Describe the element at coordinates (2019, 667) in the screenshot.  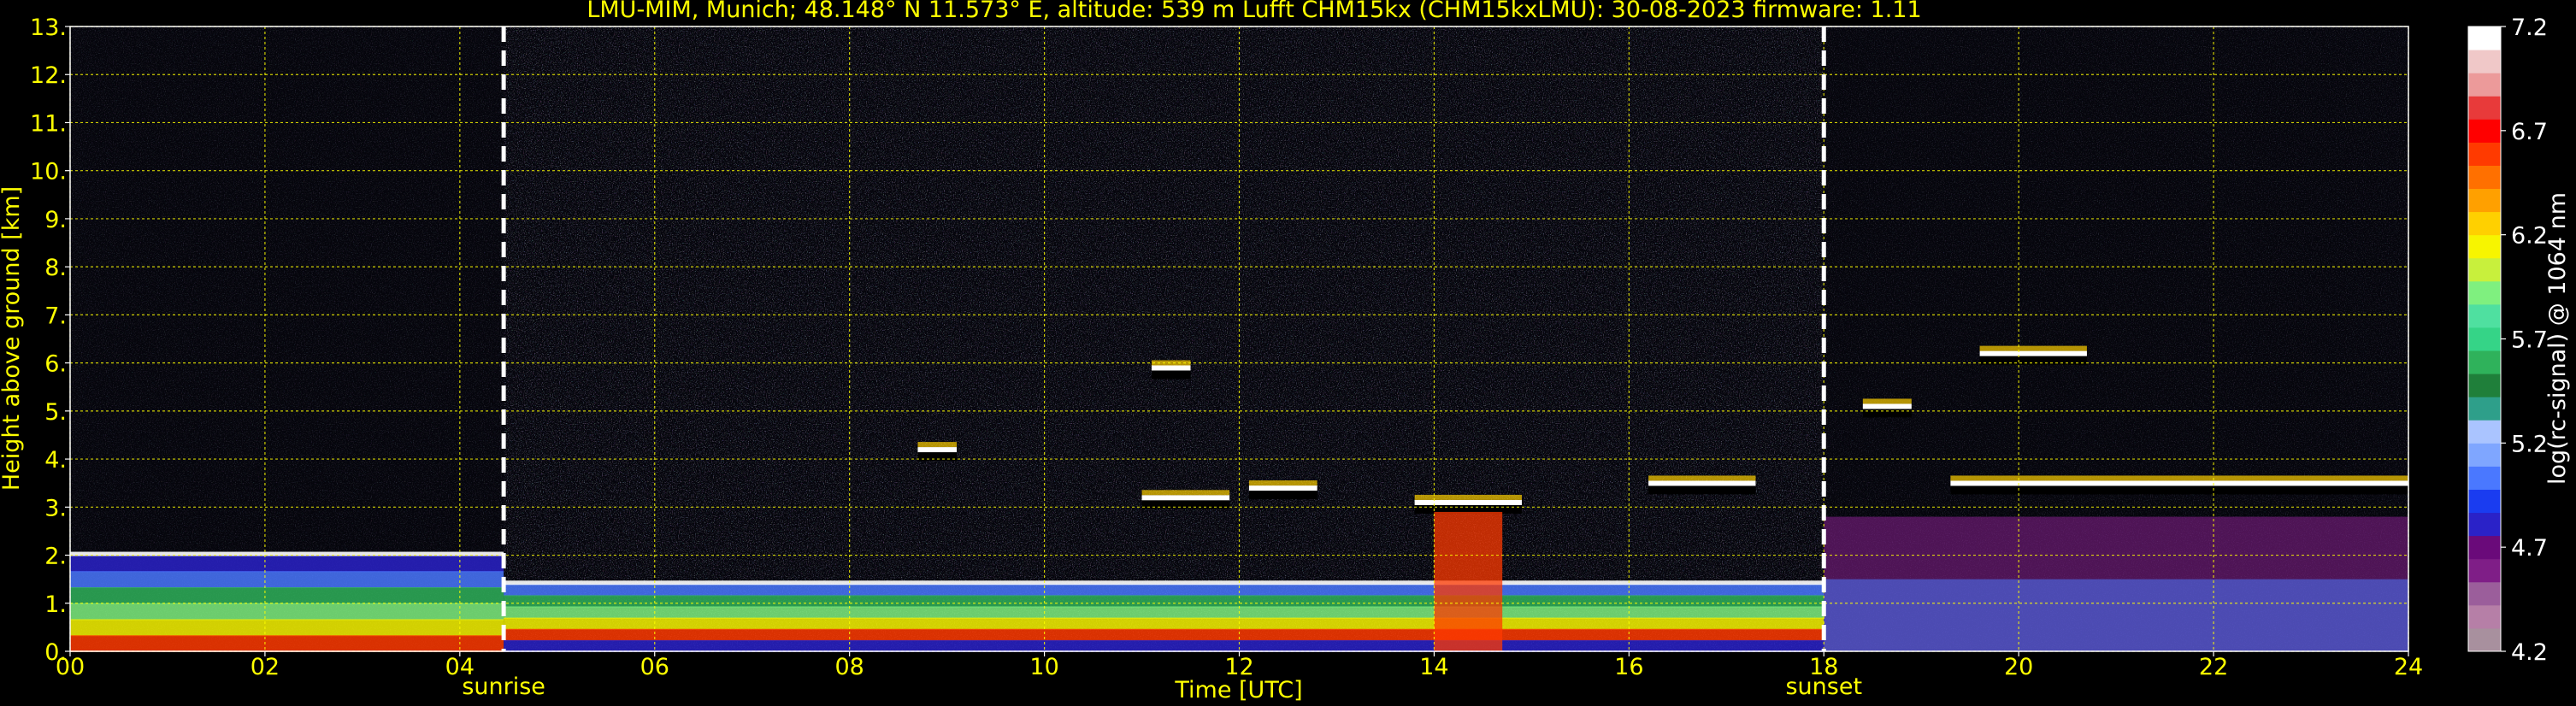
I see `x-tick-label: 20` at that location.